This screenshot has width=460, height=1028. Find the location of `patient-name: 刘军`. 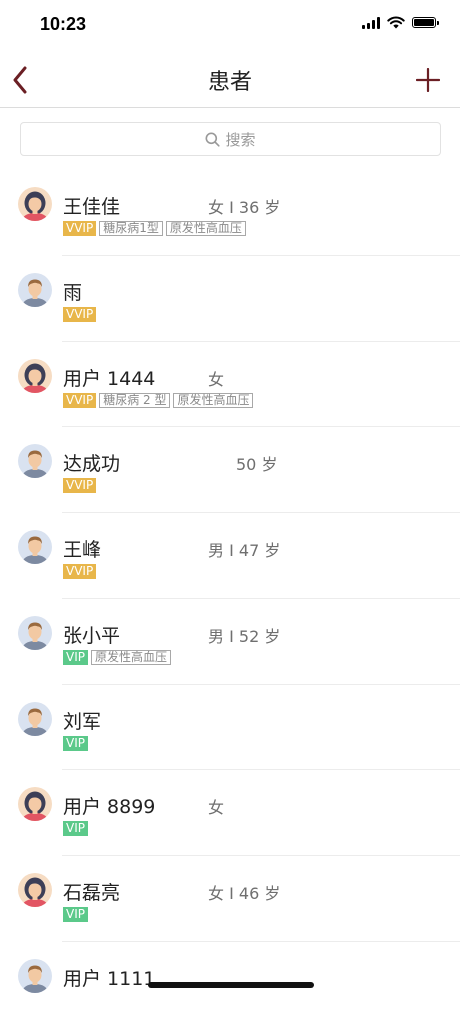

patient-name: 刘军 is located at coordinates (82, 721).